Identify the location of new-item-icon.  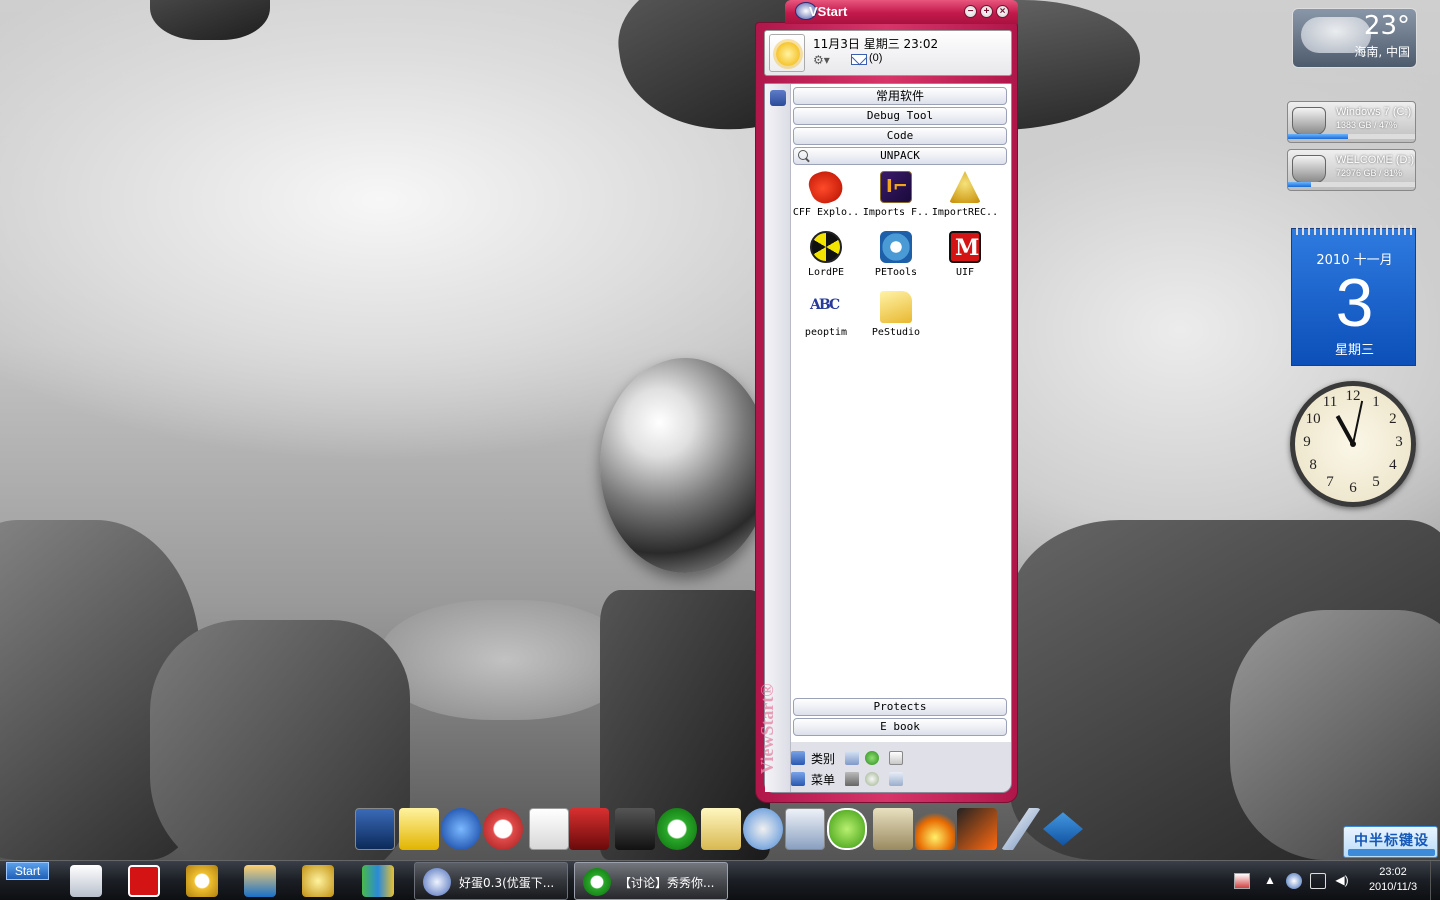
(896, 758).